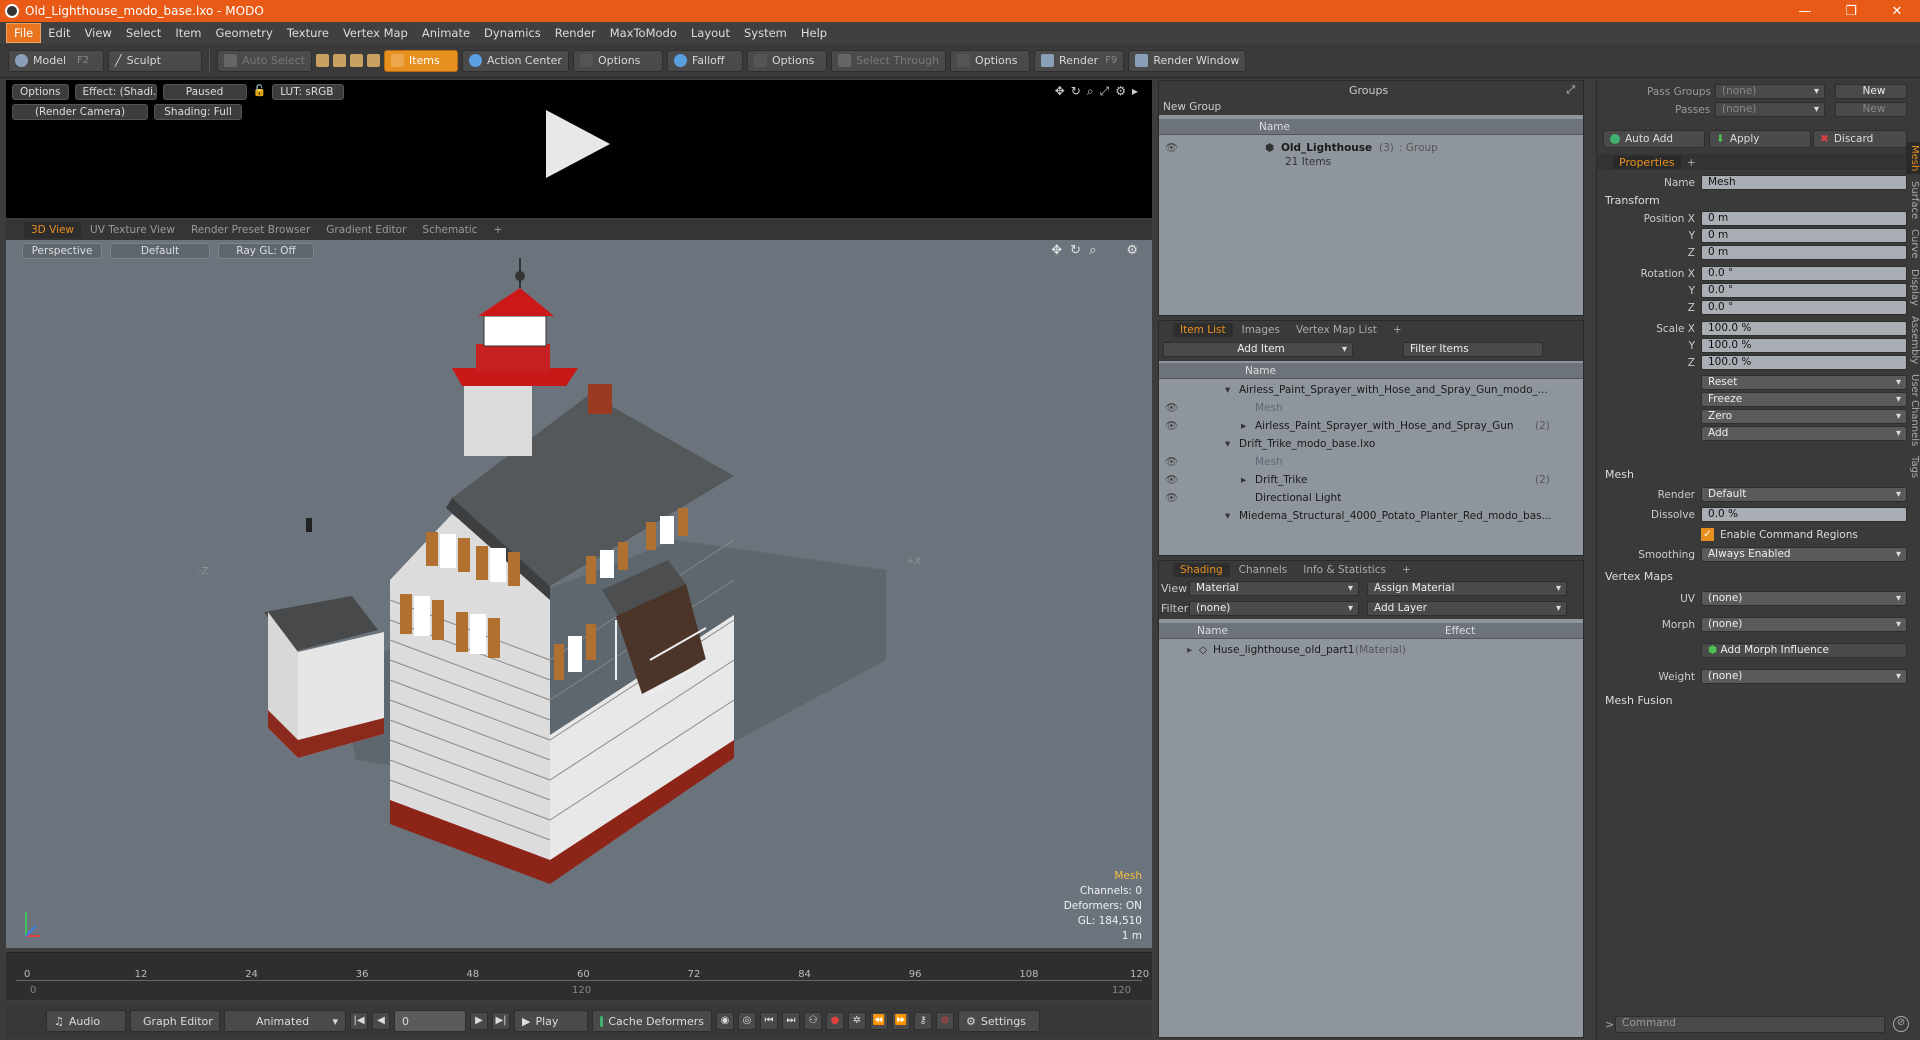  What do you see at coordinates (813, 1021) in the screenshot?
I see `record-mode-icon: ⚇` at bounding box center [813, 1021].